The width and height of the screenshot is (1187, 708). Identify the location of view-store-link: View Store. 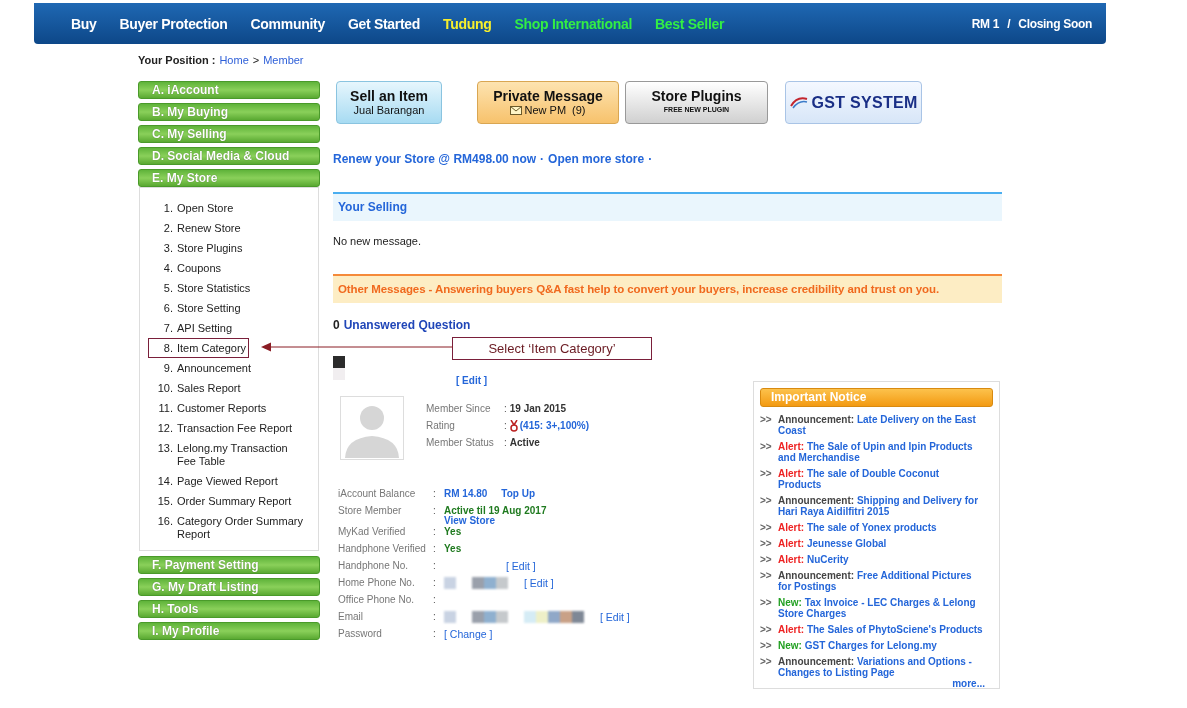
(521, 521).